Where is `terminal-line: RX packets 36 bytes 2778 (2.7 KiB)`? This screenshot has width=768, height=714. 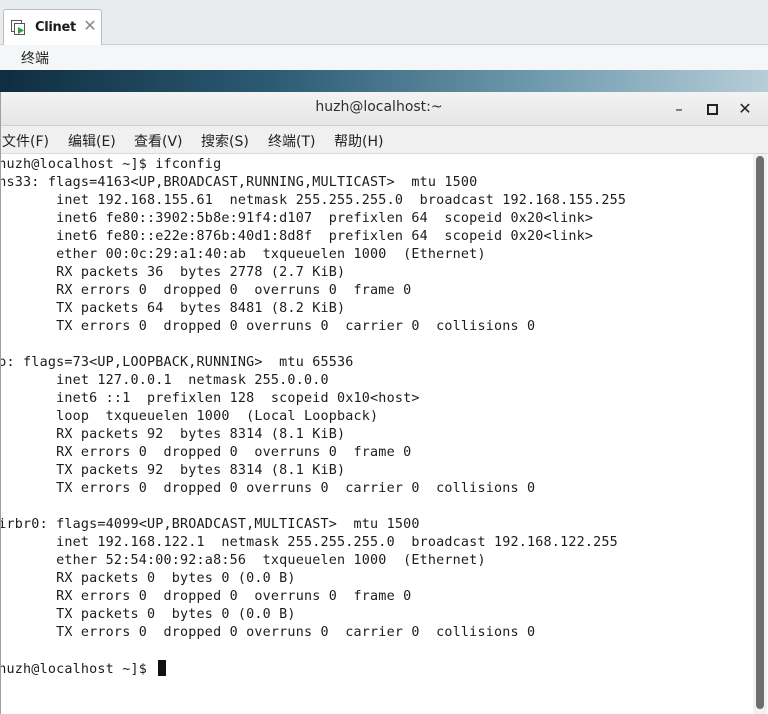 terminal-line: RX packets 36 bytes 2778 (2.7 KiB) is located at coordinates (173, 272).